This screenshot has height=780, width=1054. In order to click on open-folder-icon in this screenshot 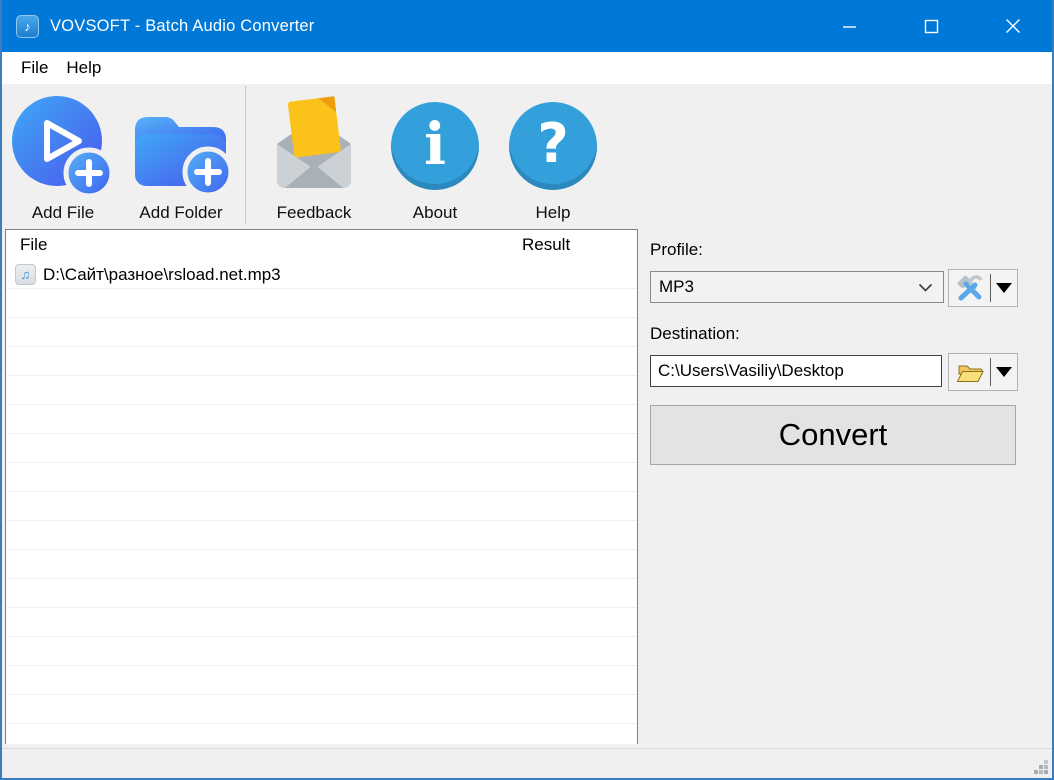, I will do `click(970, 373)`.